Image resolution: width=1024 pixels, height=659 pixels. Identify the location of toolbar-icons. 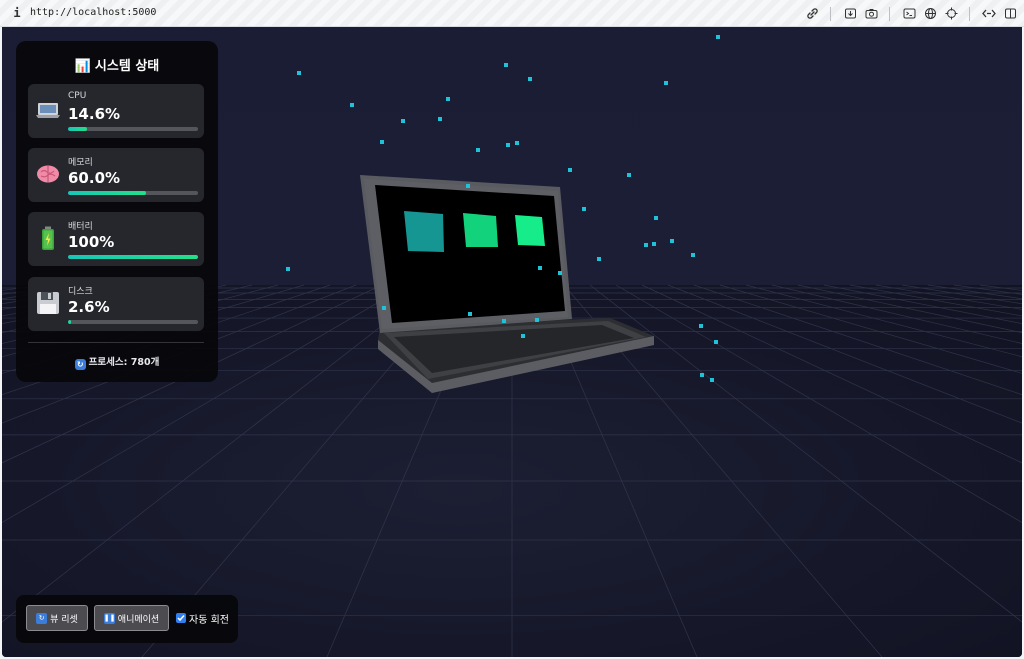
(908, 13).